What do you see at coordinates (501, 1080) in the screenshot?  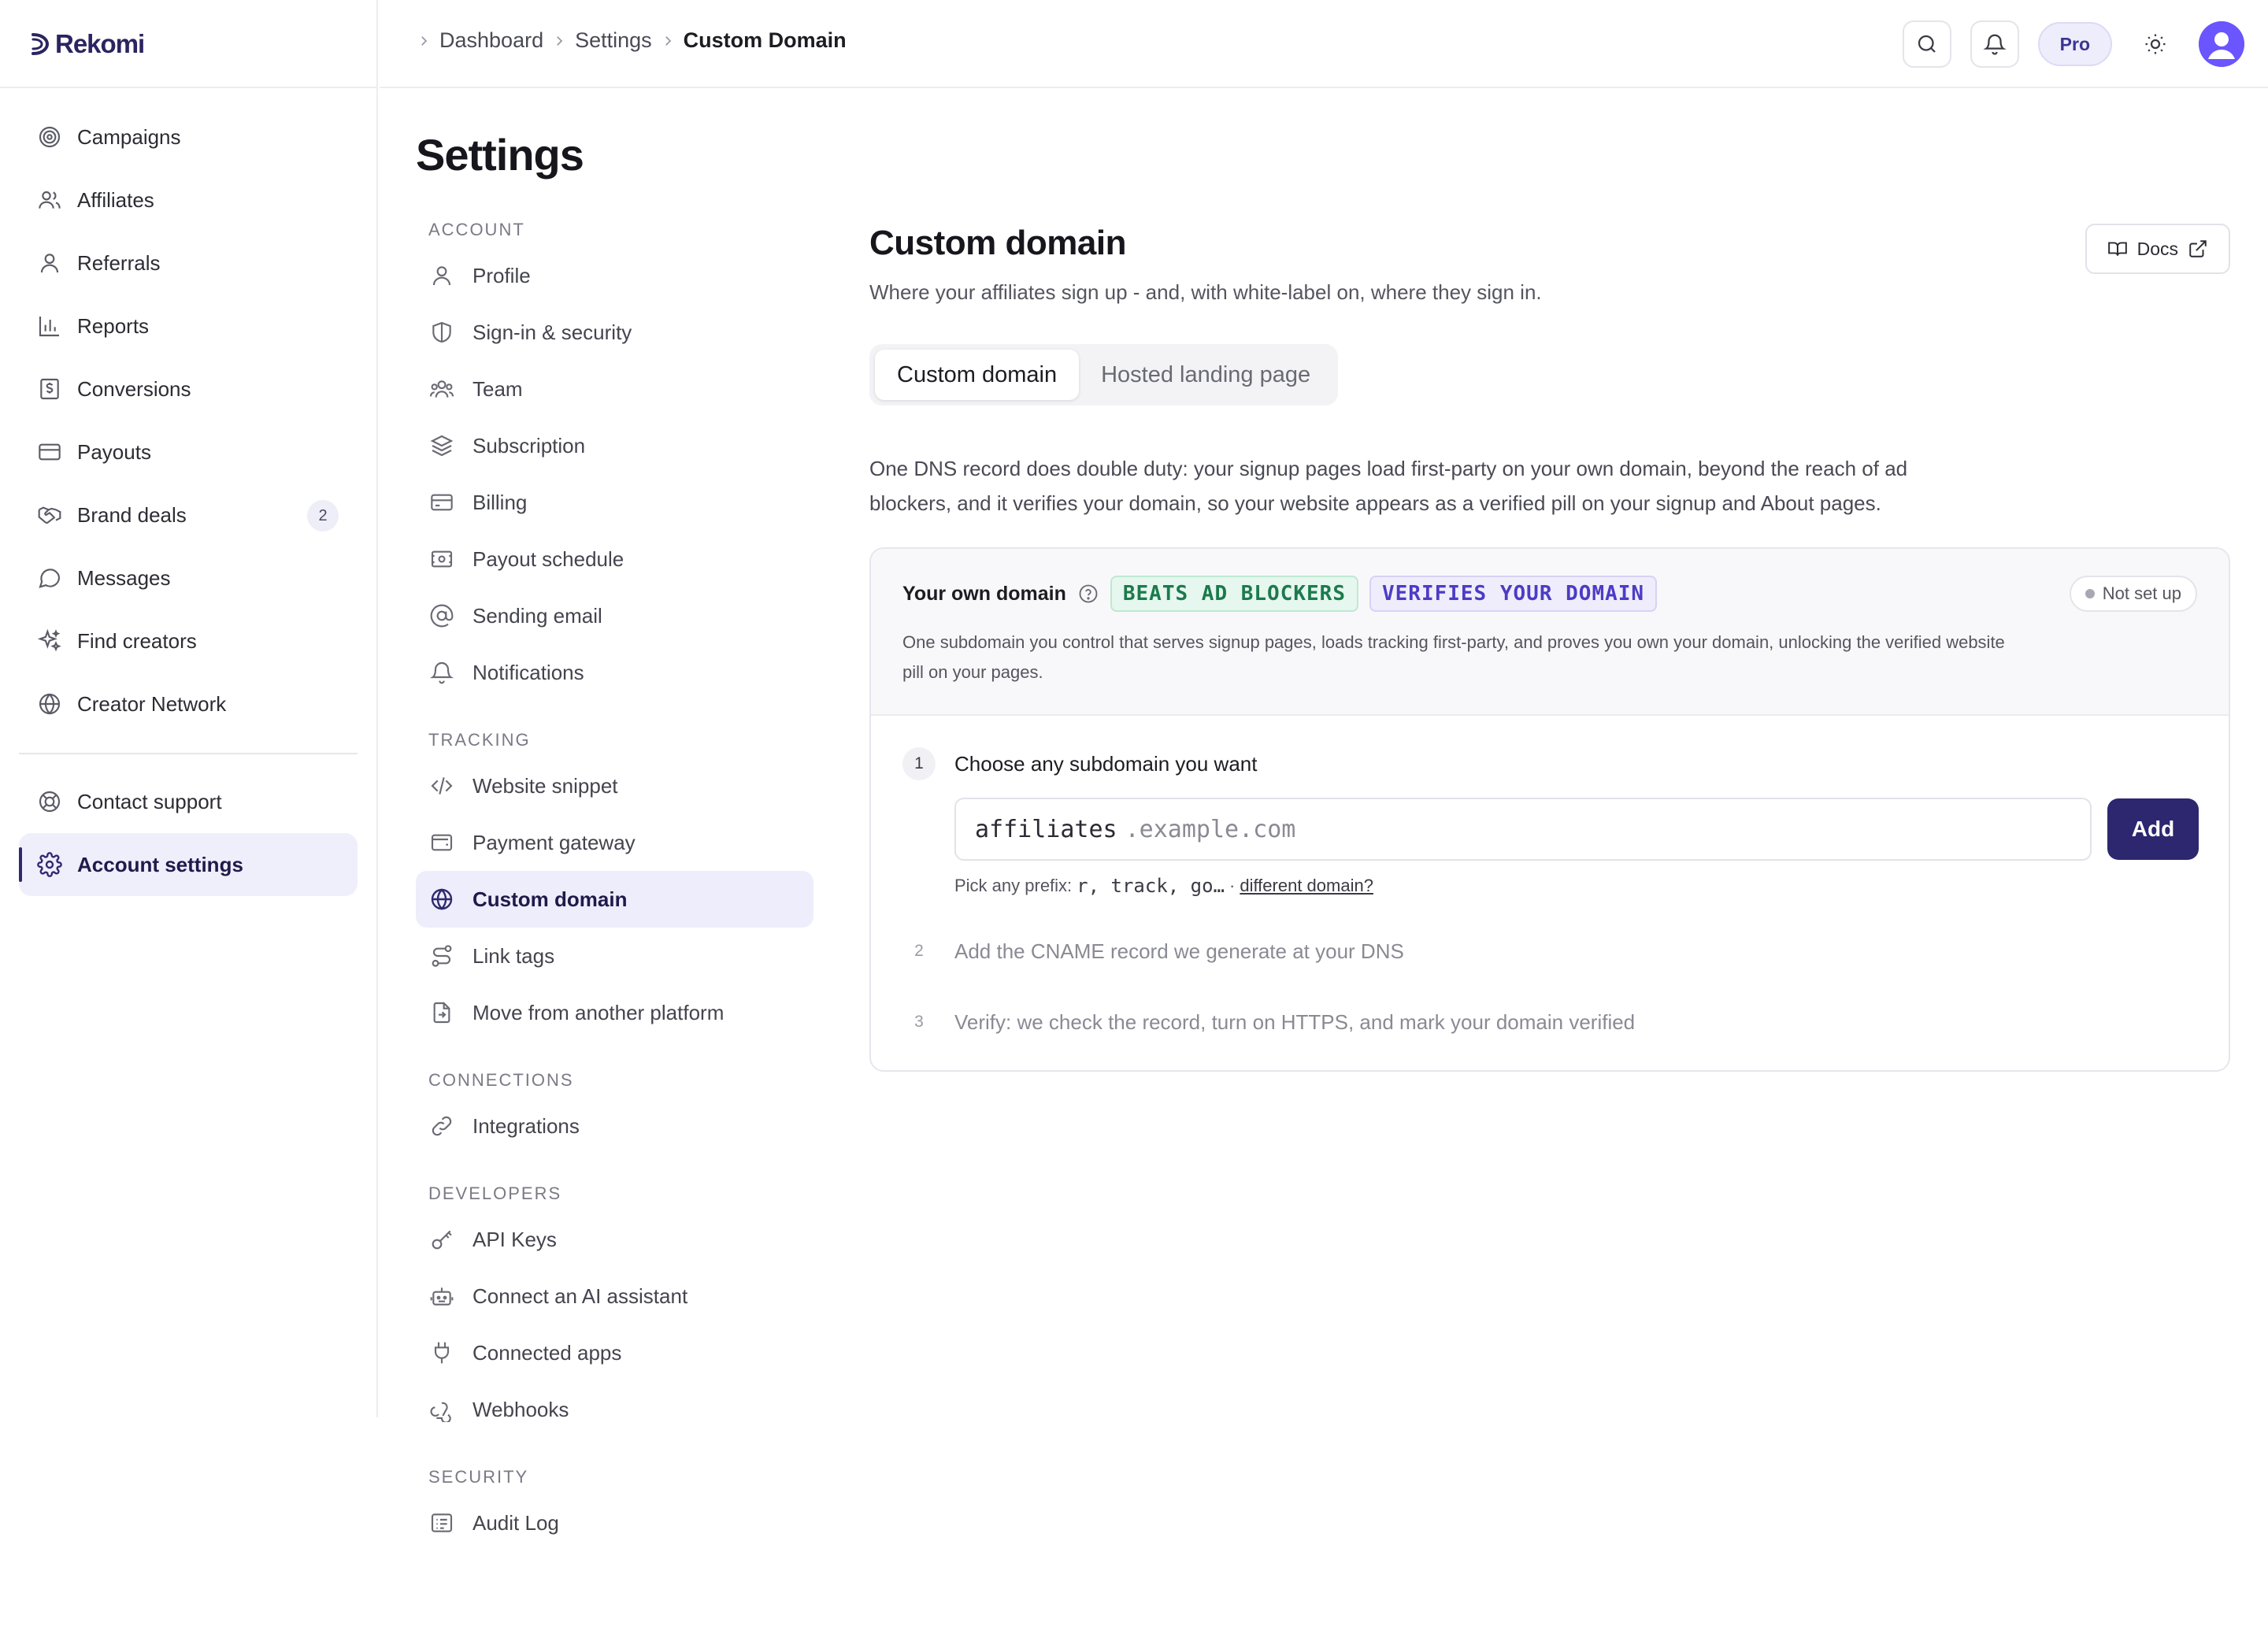 I see `section-heading-connections: CONNECTIONS` at bounding box center [501, 1080].